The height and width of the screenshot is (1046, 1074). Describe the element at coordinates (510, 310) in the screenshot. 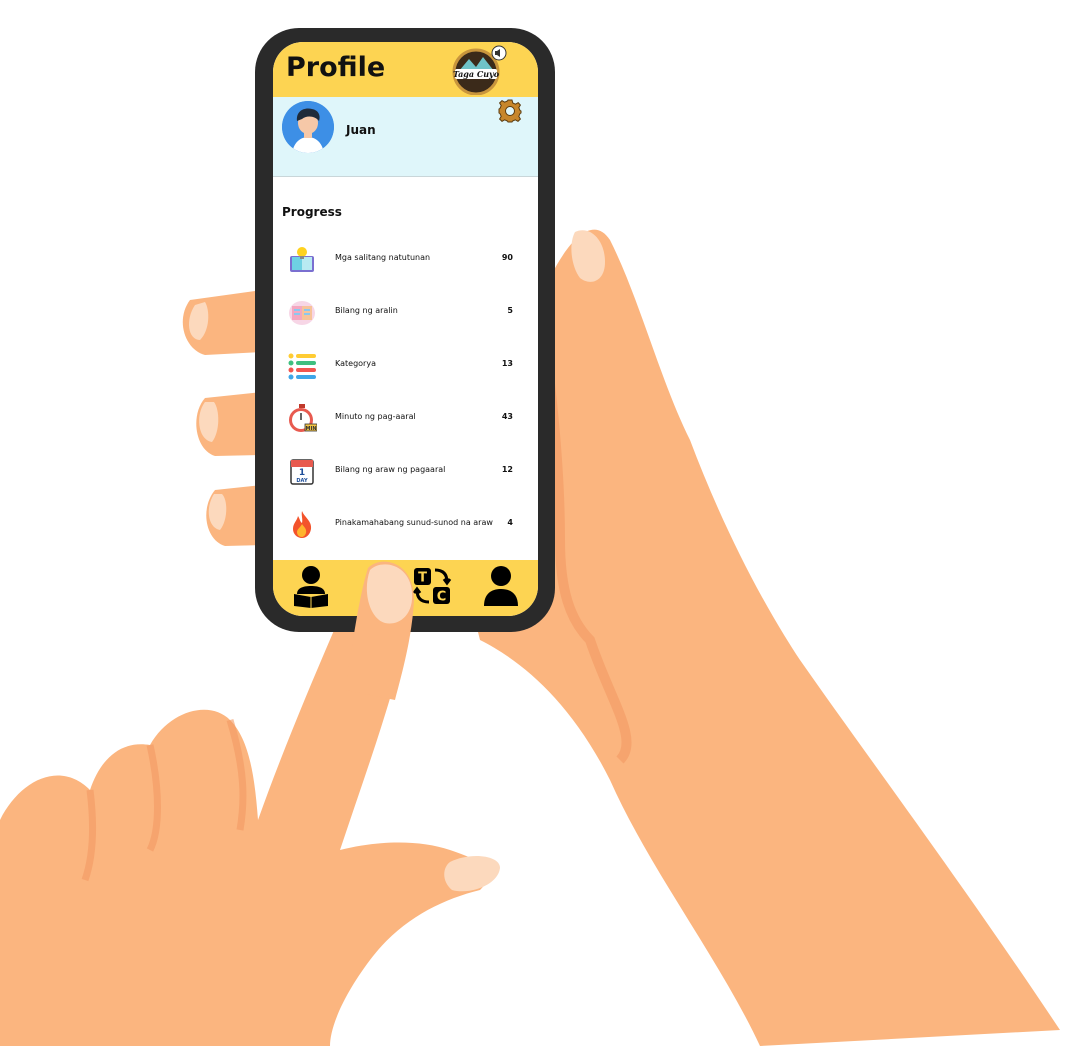

I see `stat-value: 5` at that location.